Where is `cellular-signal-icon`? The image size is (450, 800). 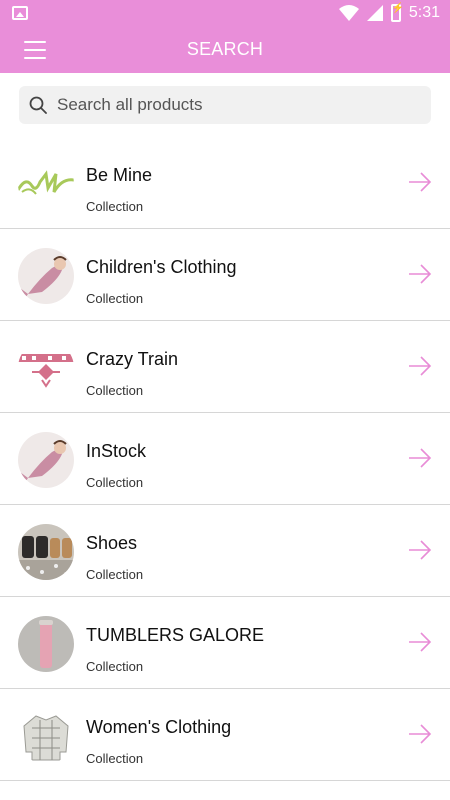
cellular-signal-icon is located at coordinates (374, 13).